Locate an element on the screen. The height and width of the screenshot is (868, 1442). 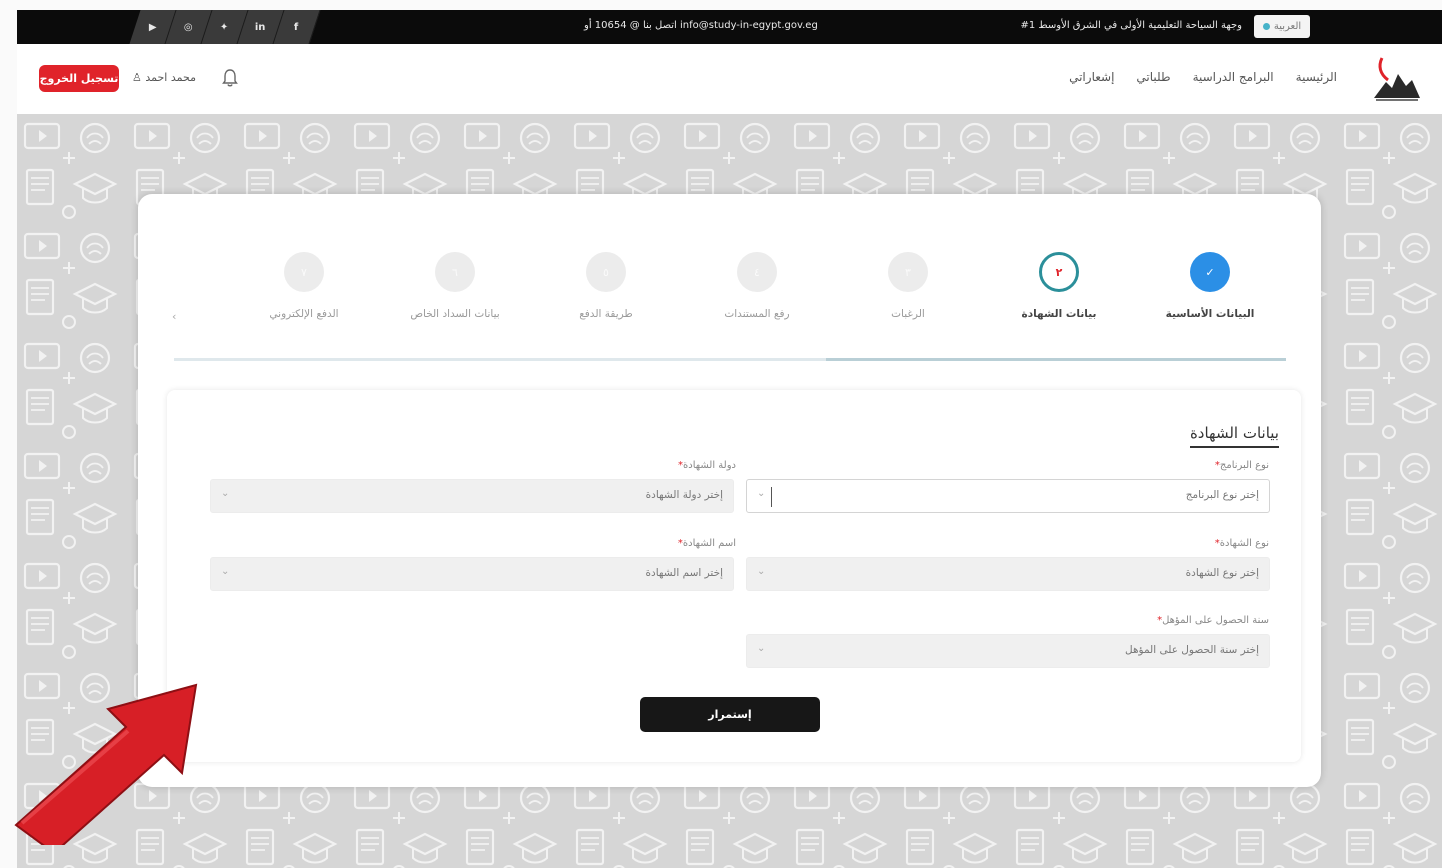
step-2: ٢ بيانات الشهادة is located at coordinates (1059, 281).